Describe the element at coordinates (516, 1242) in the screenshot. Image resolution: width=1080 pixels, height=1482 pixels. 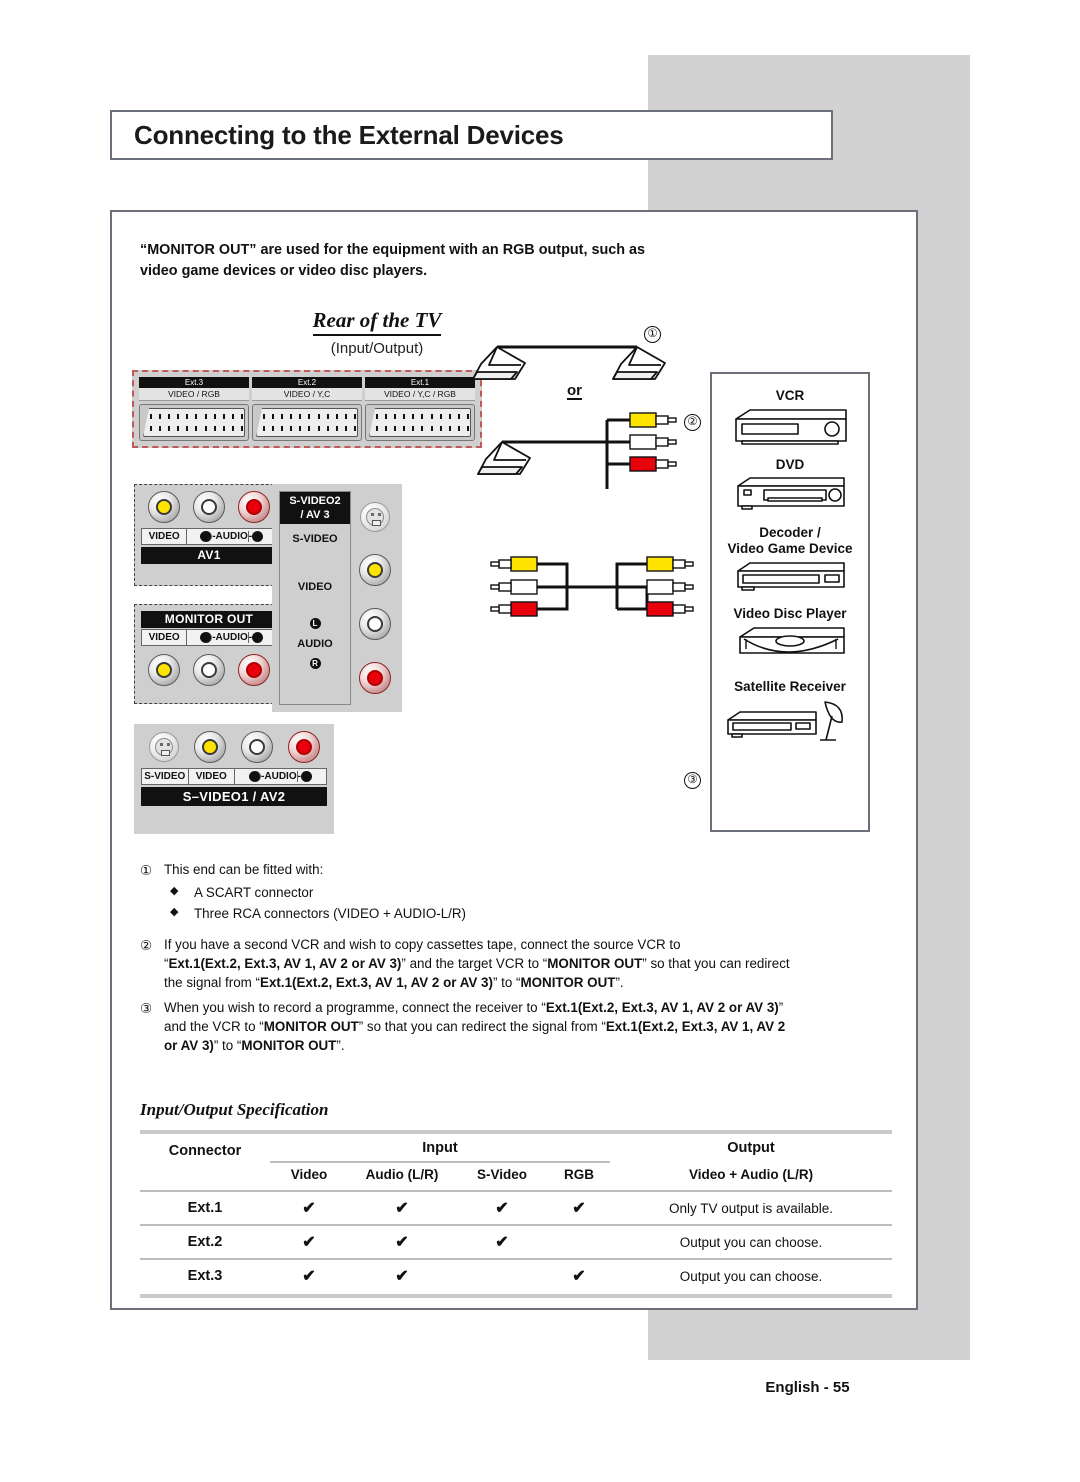
I see `table-row: Ext.2 ✔ ✔ ✔ Output you can choose.` at that location.